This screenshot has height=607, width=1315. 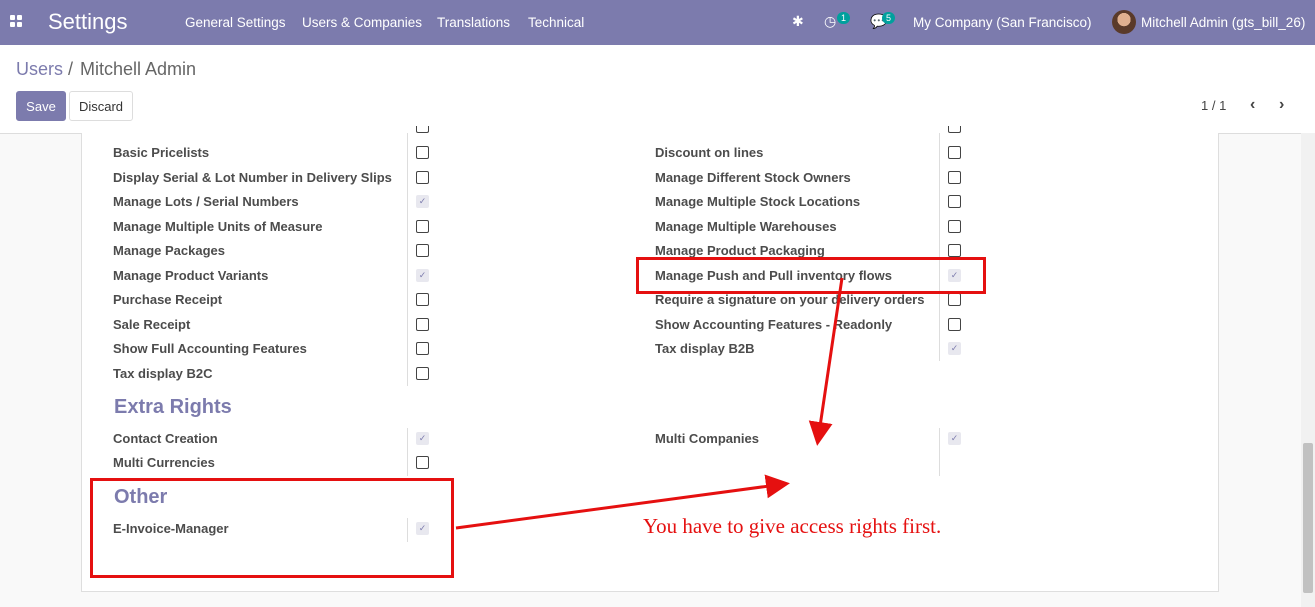 I want to click on arrow-down, so click(x=826, y=361).